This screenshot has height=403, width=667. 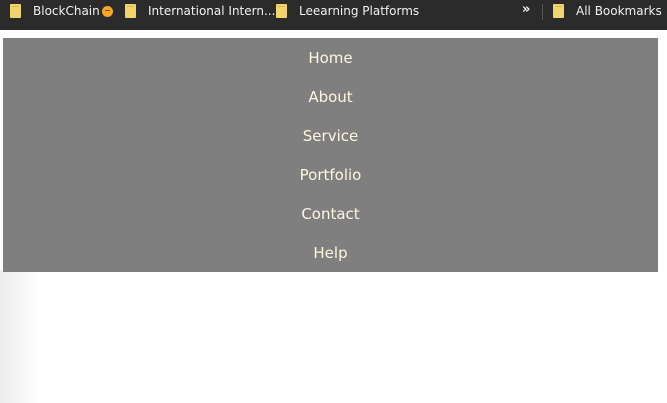 I want to click on all-bookmarks-label: All Bookmarks, so click(x=619, y=11).